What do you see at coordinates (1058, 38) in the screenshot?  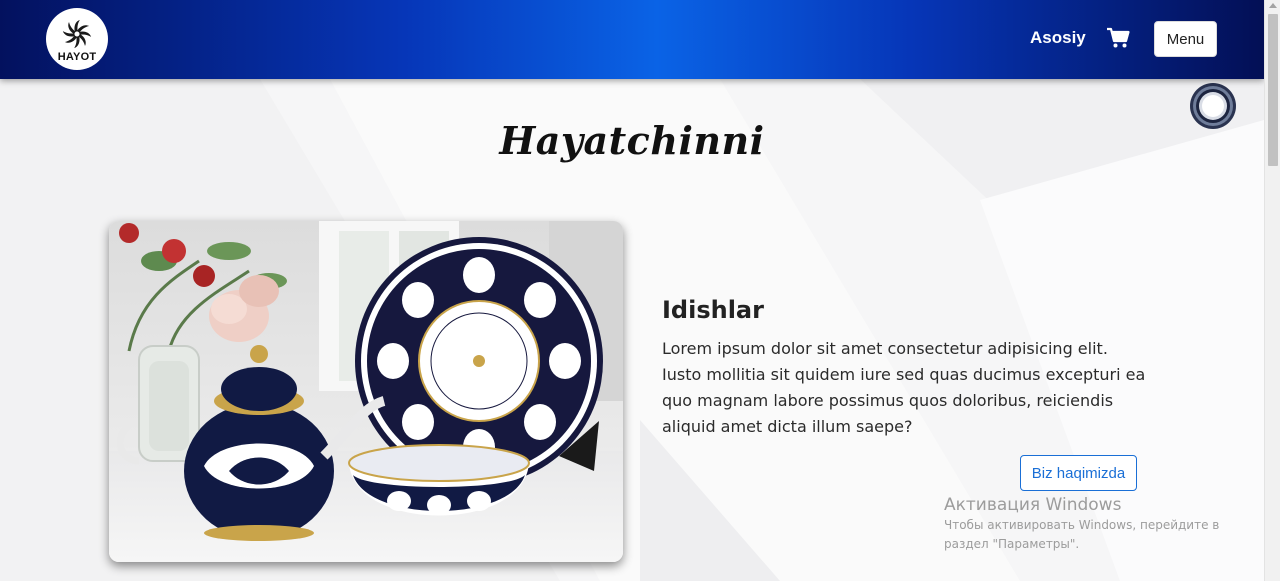 I see `nav-link-home: Asosiy` at bounding box center [1058, 38].